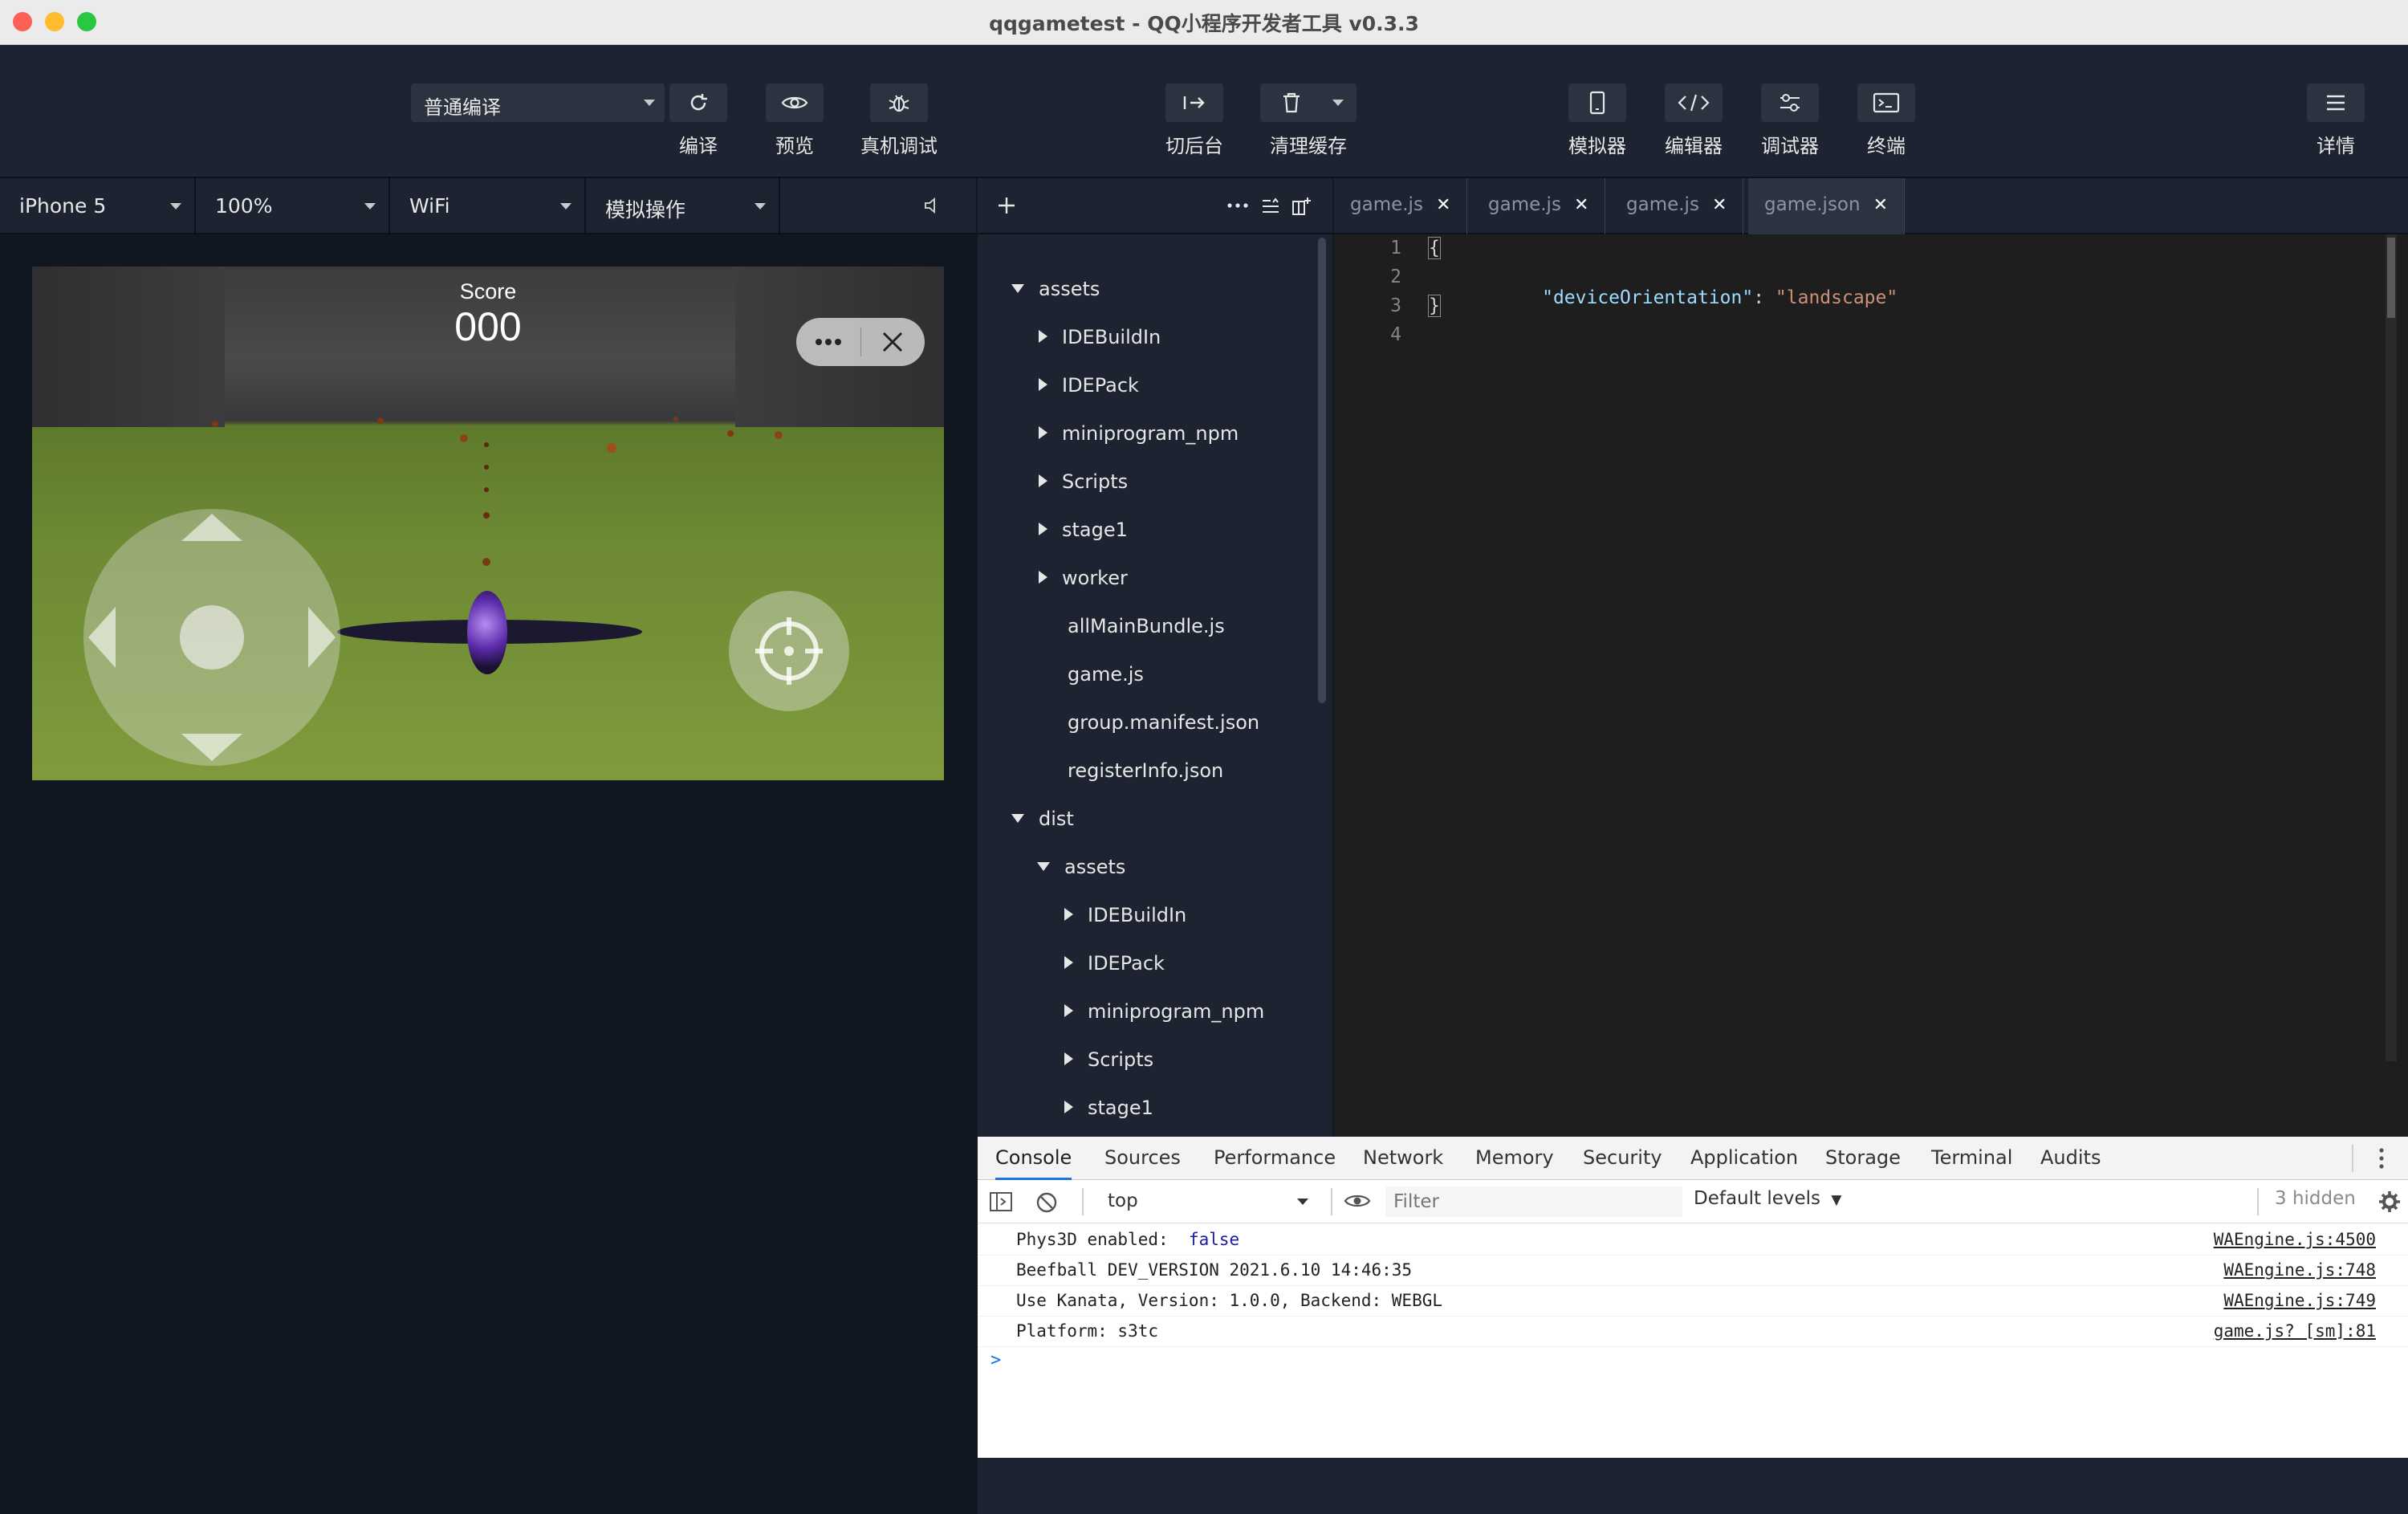 The image size is (2408, 1514). Describe the element at coordinates (2295, 1331) in the screenshot. I see `log-source-link: game.js? [sm]:81` at that location.